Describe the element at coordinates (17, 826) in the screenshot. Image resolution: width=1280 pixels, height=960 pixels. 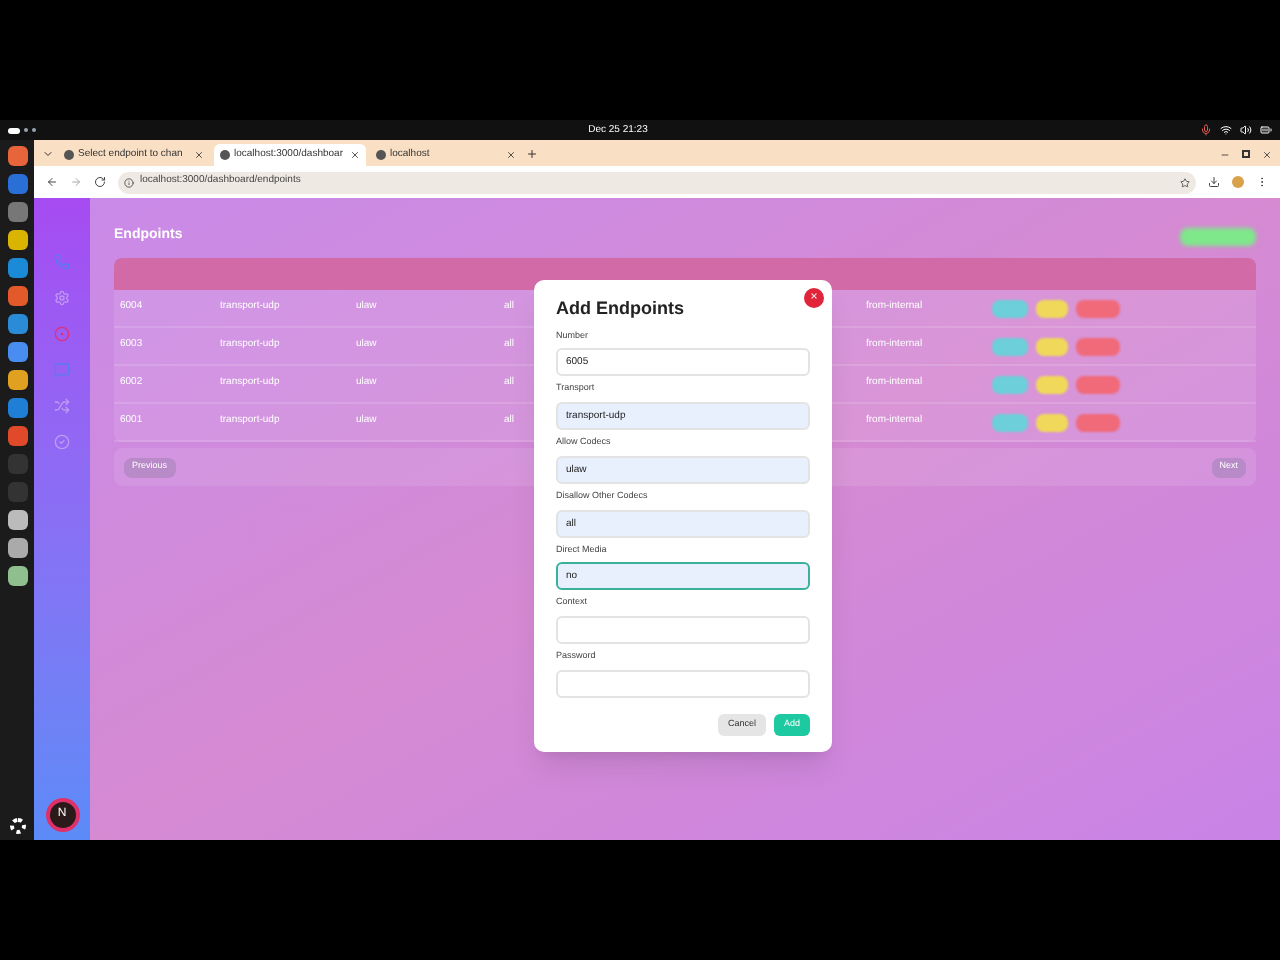
I see `apps-grid-icon` at that location.